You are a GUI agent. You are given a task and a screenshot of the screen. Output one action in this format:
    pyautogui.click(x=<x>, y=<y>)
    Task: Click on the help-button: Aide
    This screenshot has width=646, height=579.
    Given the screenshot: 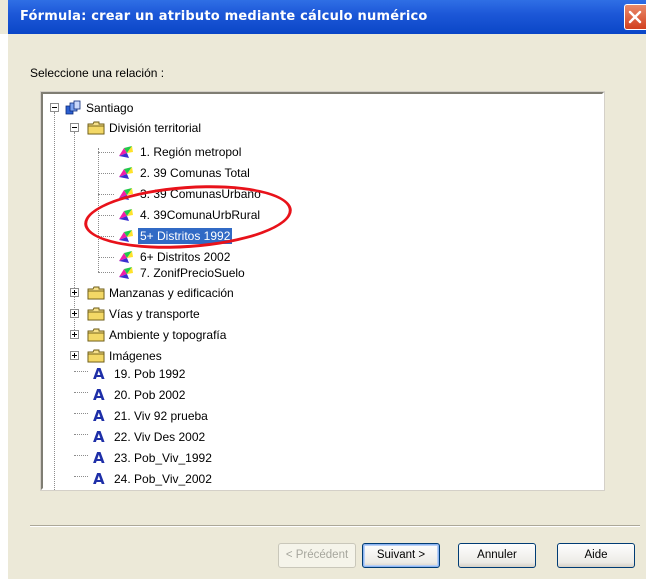 What is the action you would take?
    pyautogui.click(x=596, y=555)
    